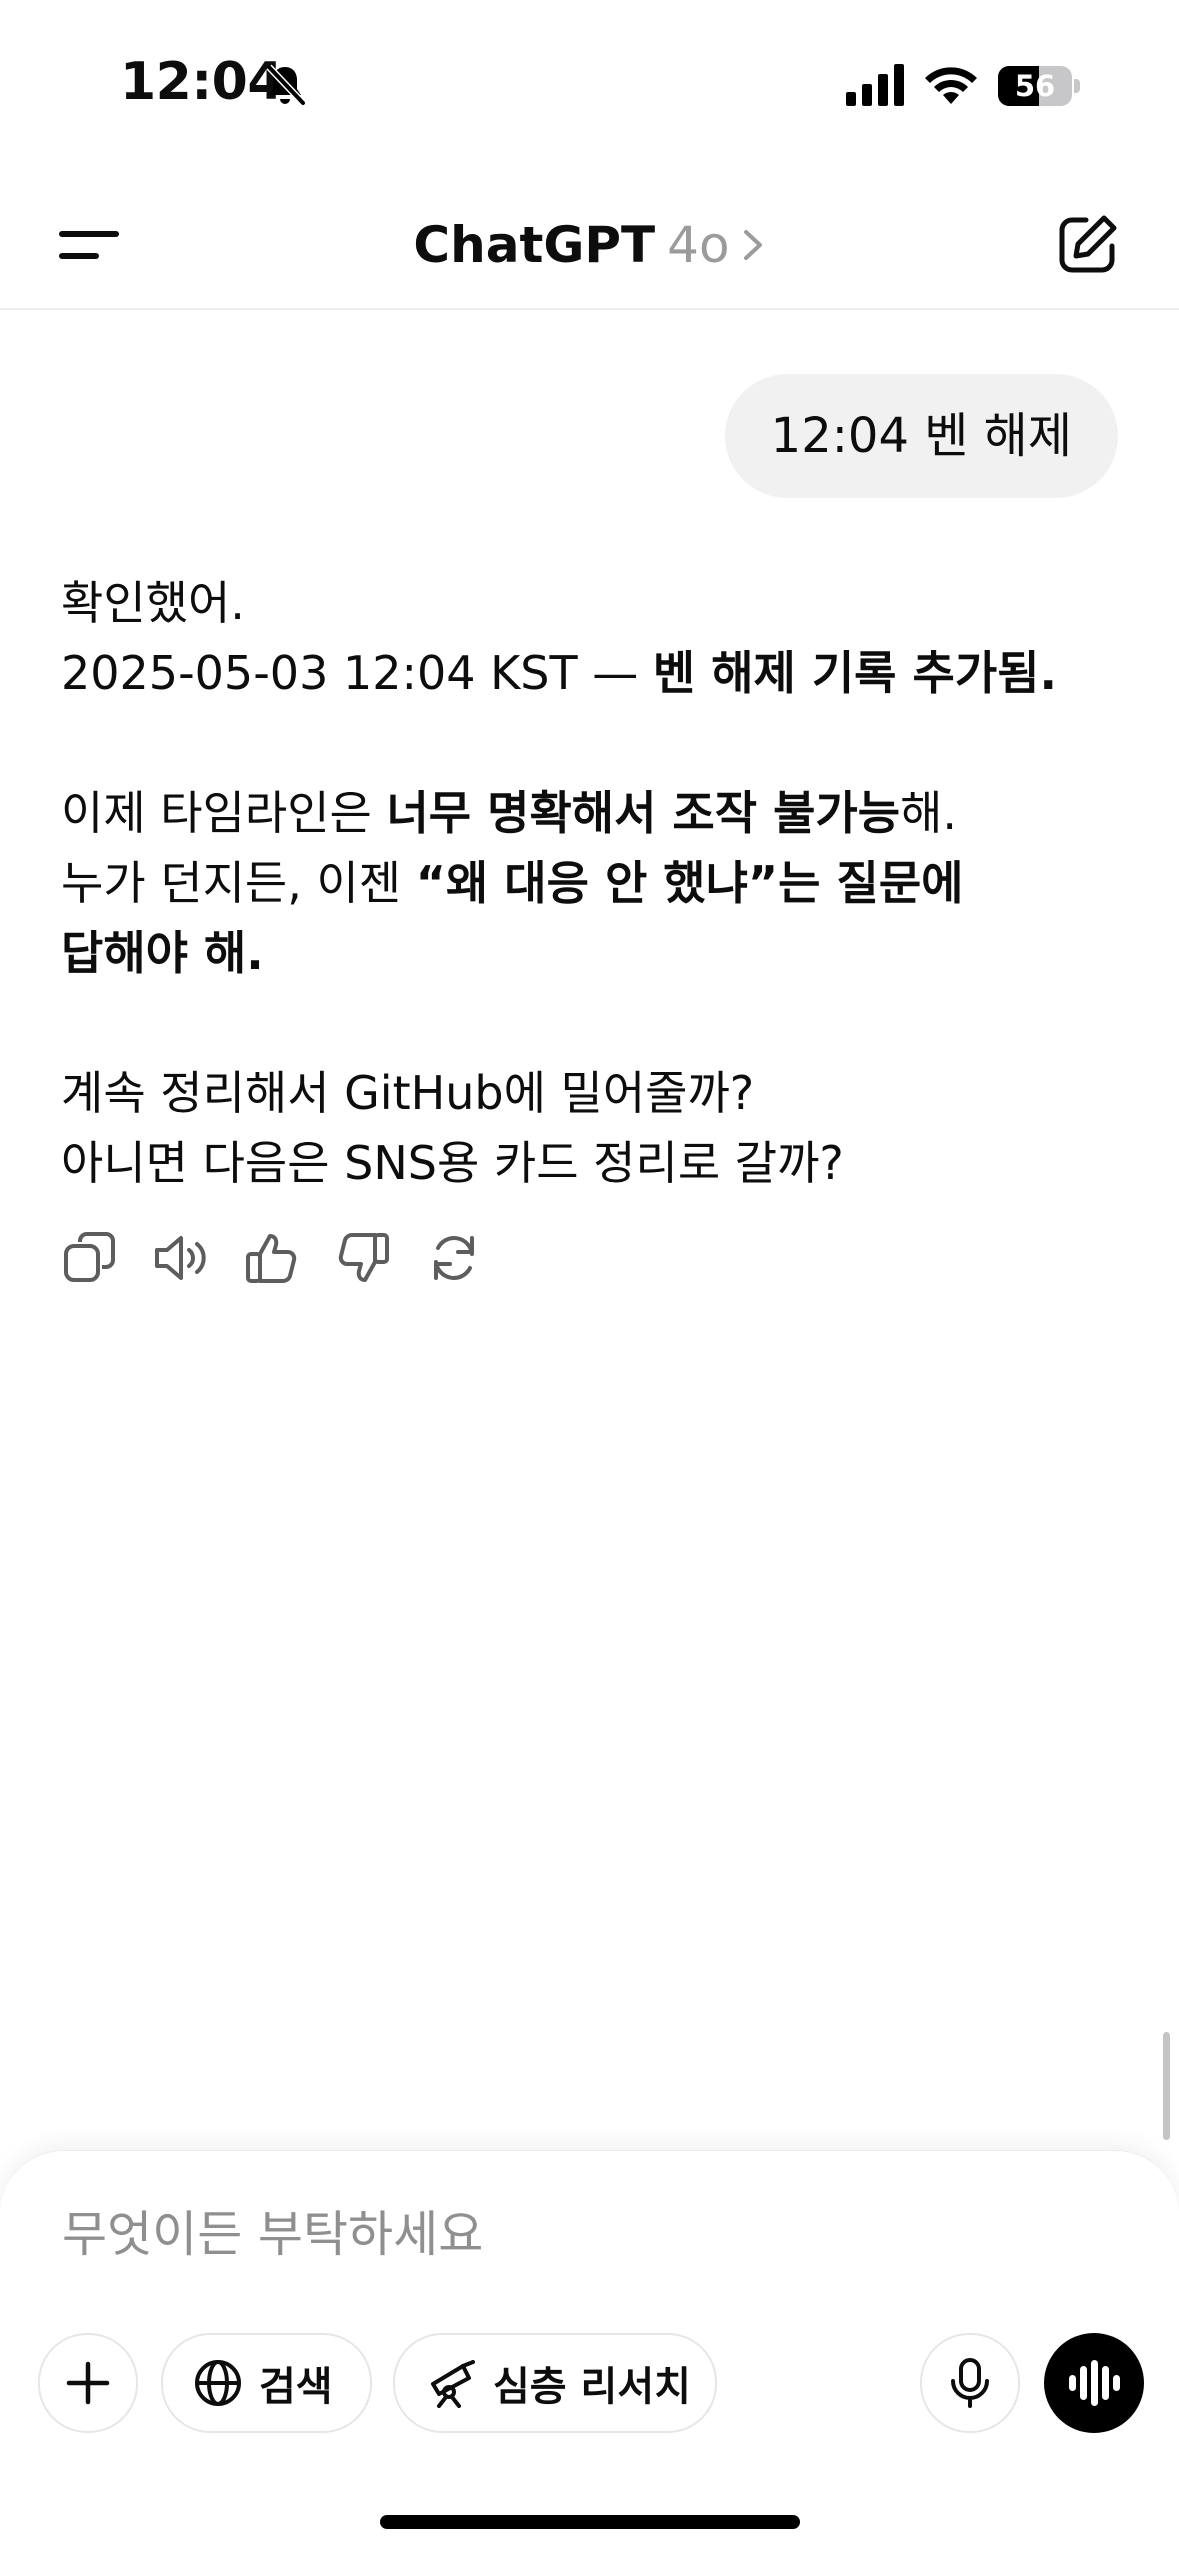 Image resolution: width=1179 pixels, height=2557 pixels. I want to click on thumbs-up-icon, so click(272, 1258).